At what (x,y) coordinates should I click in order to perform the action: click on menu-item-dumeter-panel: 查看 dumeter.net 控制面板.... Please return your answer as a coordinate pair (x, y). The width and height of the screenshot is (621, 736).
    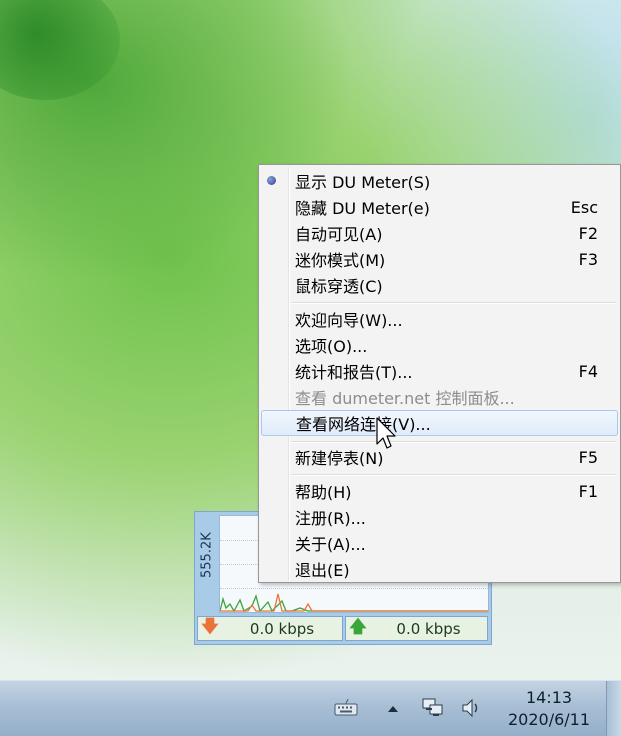
    Looking at the image, I should click on (405, 398).